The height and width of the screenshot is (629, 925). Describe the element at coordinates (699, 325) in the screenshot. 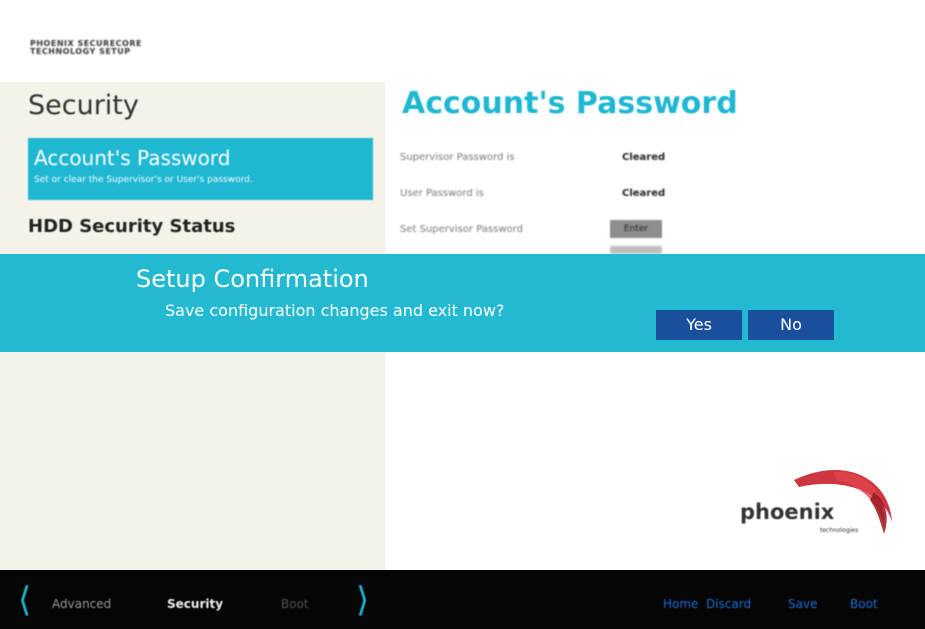

I see `yes-button: Yes` at that location.